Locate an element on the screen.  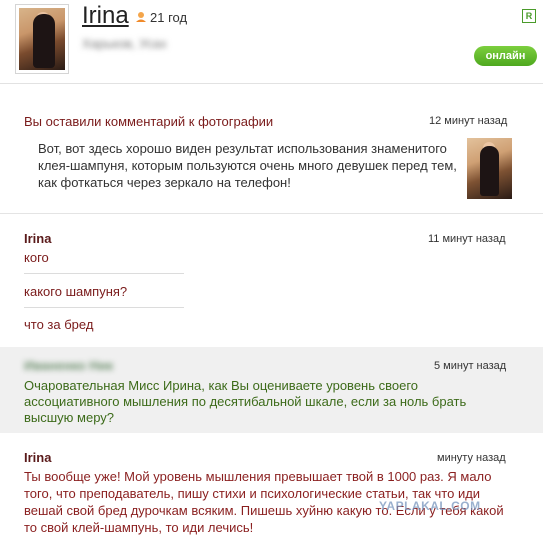
avatar-image is located at coordinates (42, 39).